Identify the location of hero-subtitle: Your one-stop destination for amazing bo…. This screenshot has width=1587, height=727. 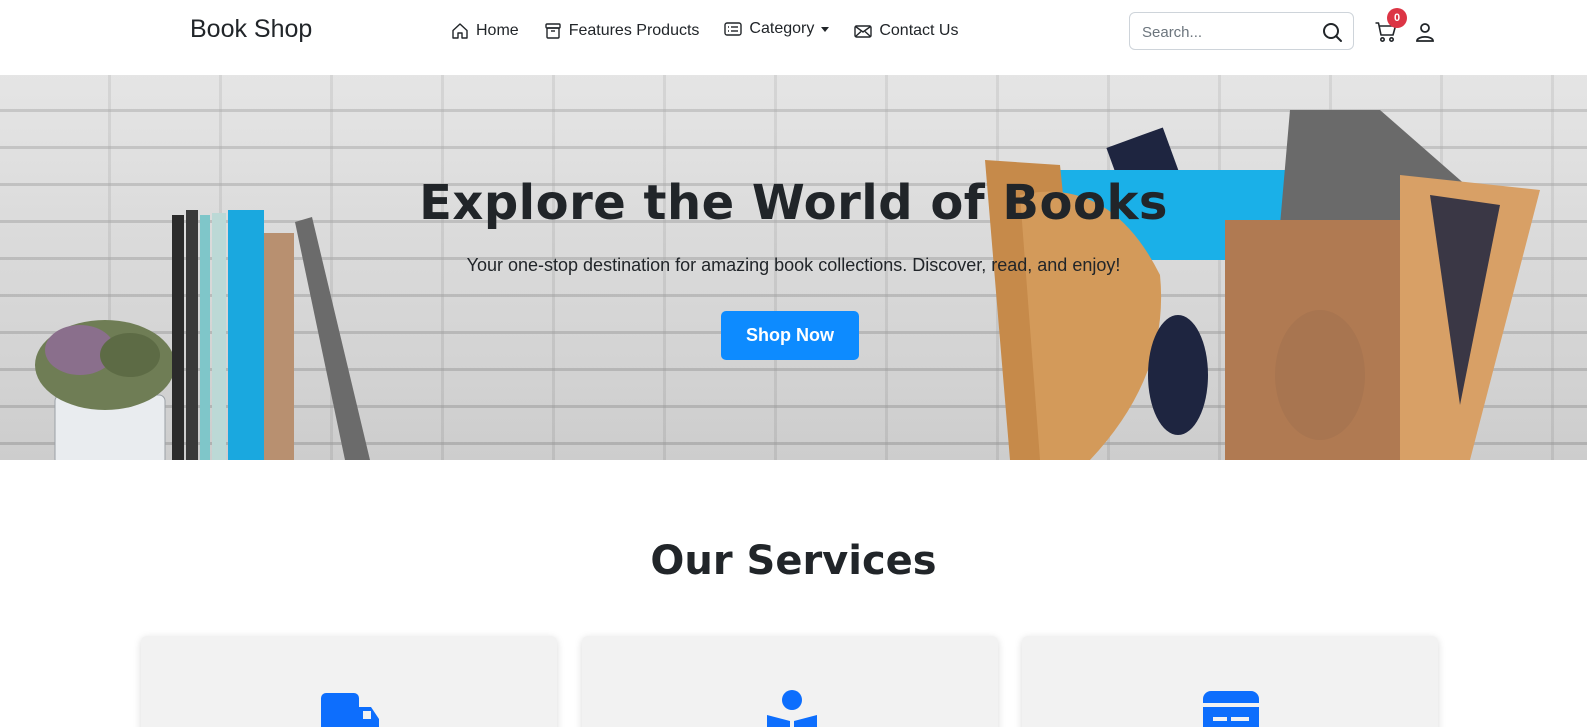
(793, 265).